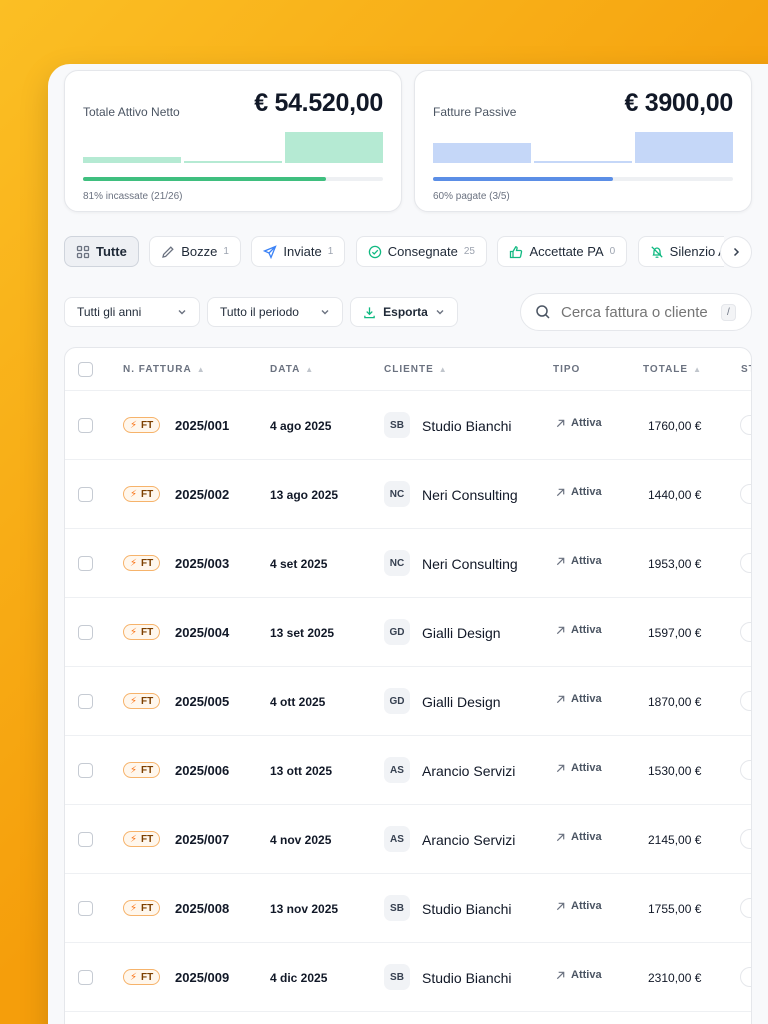 This screenshot has height=1024, width=768. Describe the element at coordinates (475, 112) in the screenshot. I see `card-label: Fatture Passive` at that location.